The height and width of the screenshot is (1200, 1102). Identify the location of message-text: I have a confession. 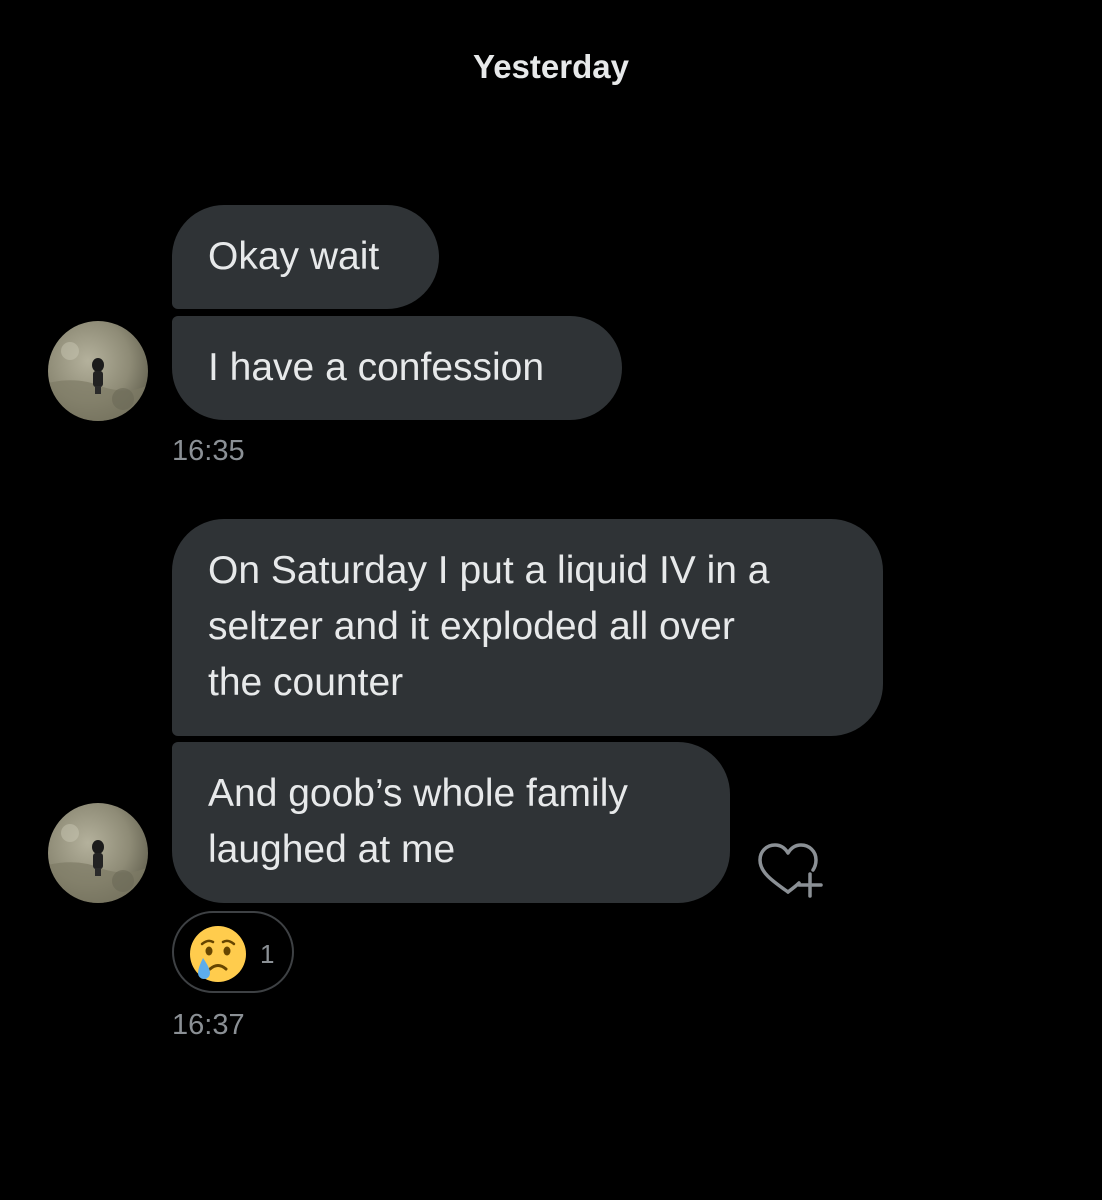
(376, 367).